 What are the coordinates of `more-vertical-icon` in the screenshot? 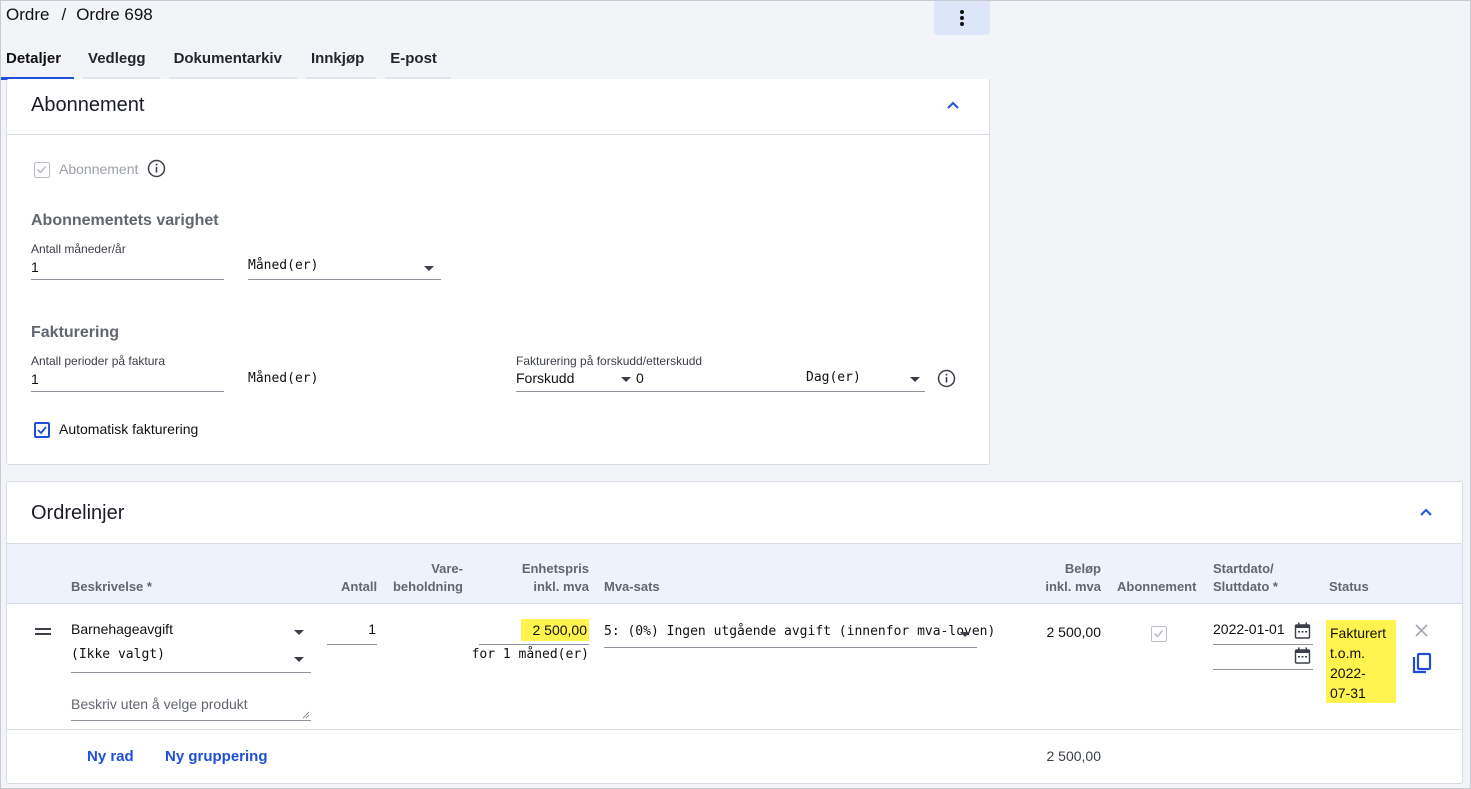 It's located at (962, 18).